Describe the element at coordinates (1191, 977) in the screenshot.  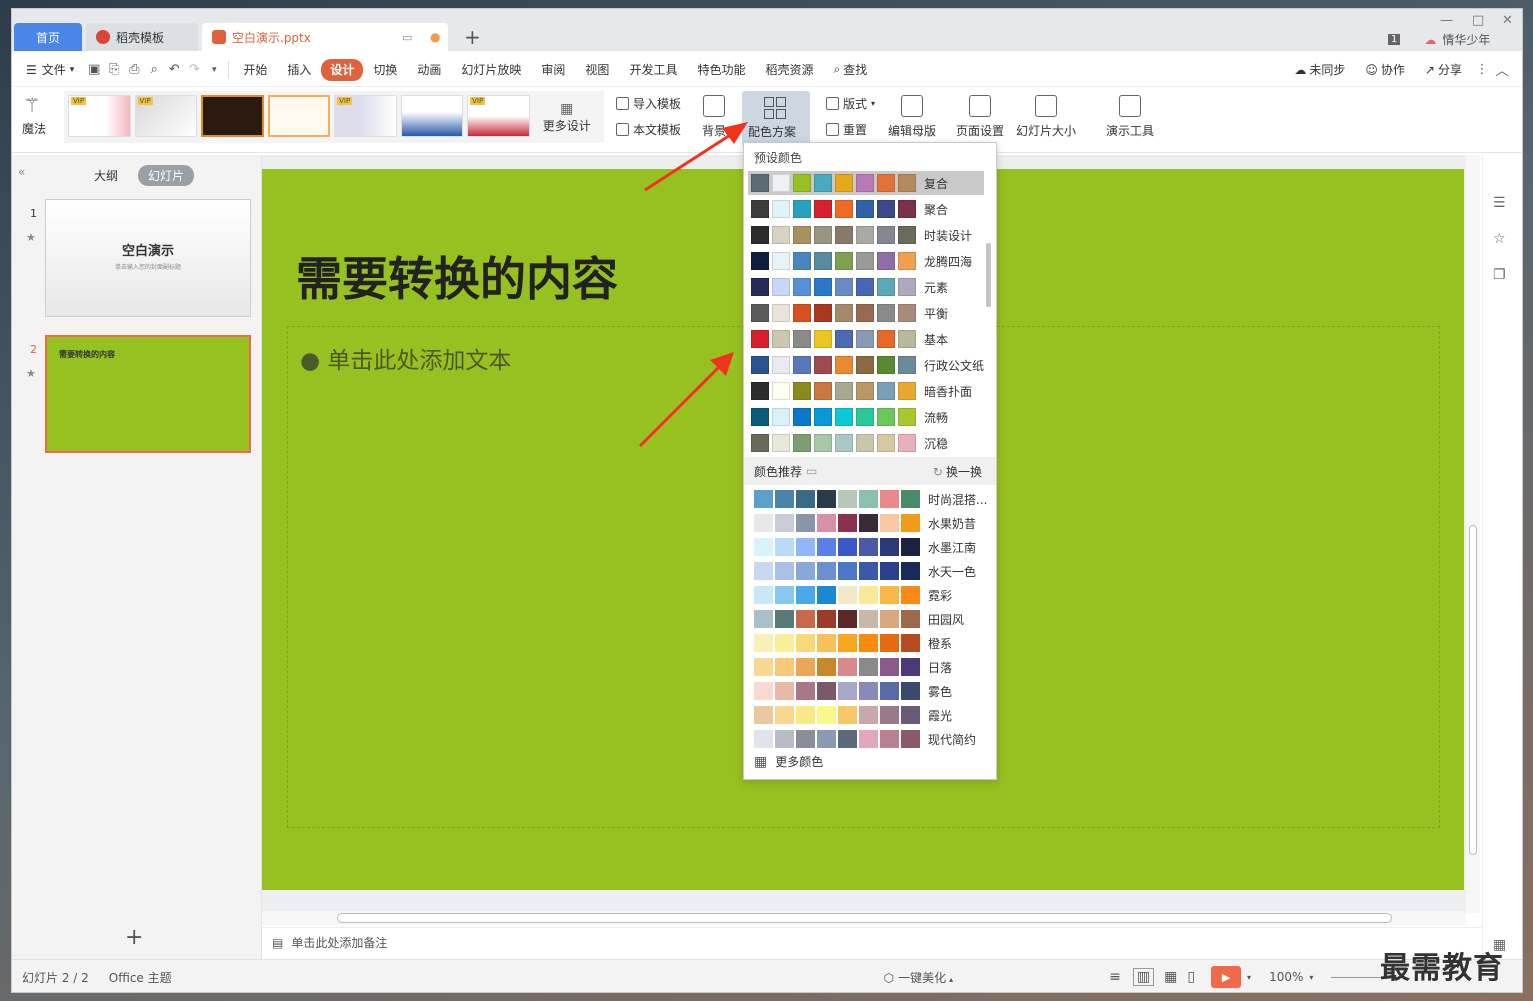
I see `reading-view-icon: ▯` at that location.